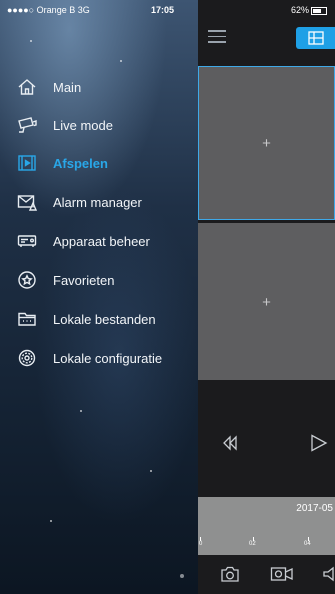 This screenshot has width=335, height=594. What do you see at coordinates (163, 10) in the screenshot?
I see `clock: 17:05` at bounding box center [163, 10].